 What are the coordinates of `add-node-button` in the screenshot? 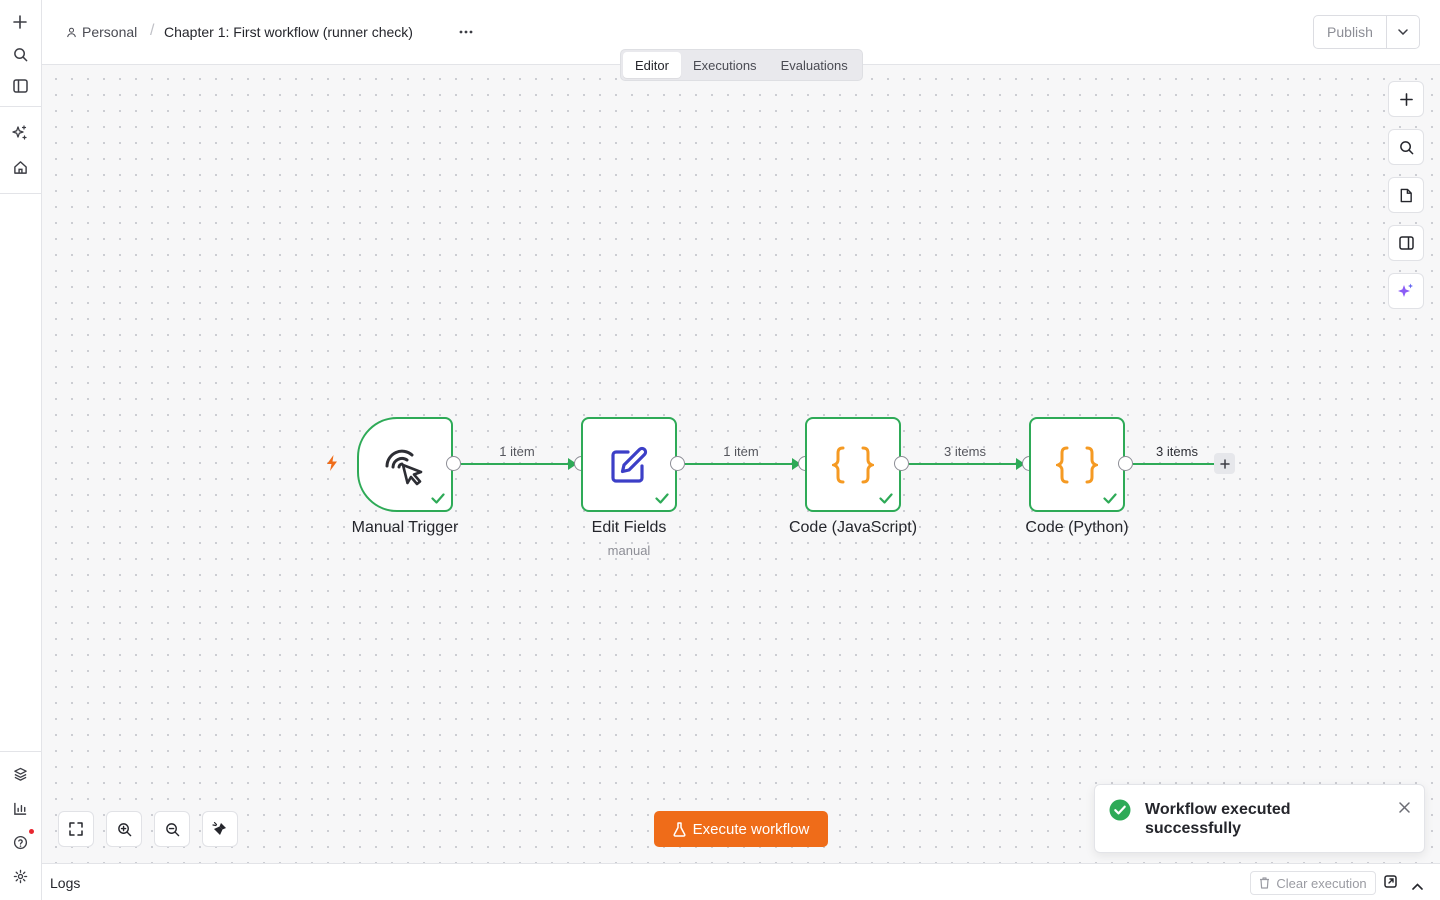 It's located at (1406, 99).